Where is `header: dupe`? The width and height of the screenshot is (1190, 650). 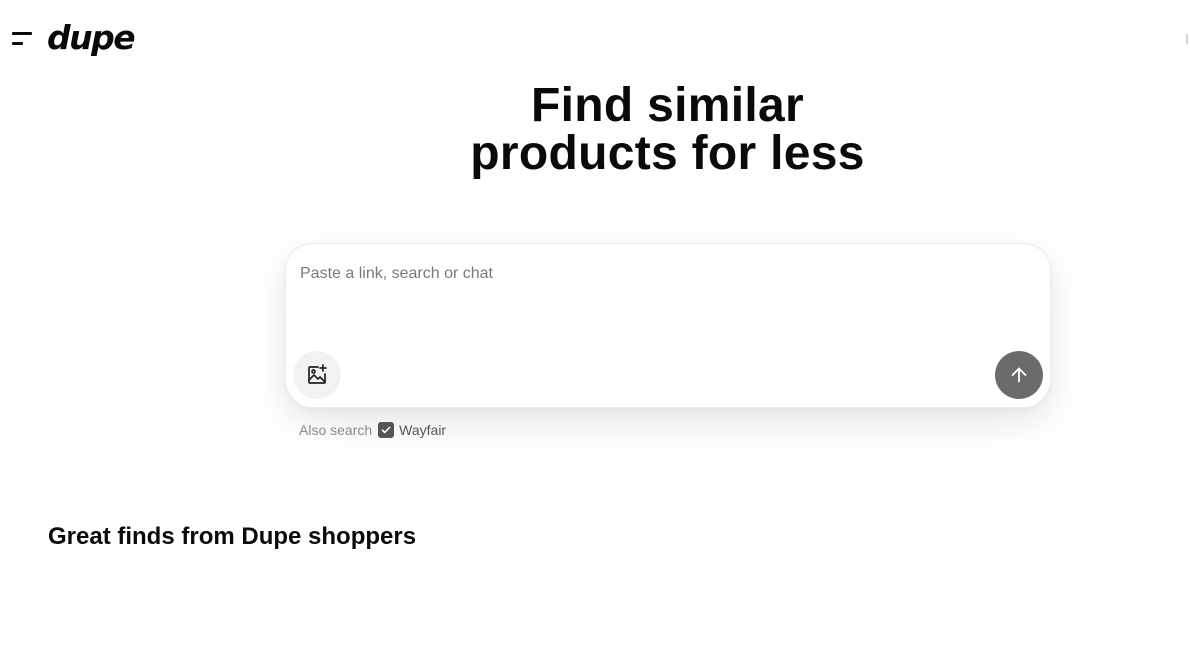 header: dupe is located at coordinates (595, 40).